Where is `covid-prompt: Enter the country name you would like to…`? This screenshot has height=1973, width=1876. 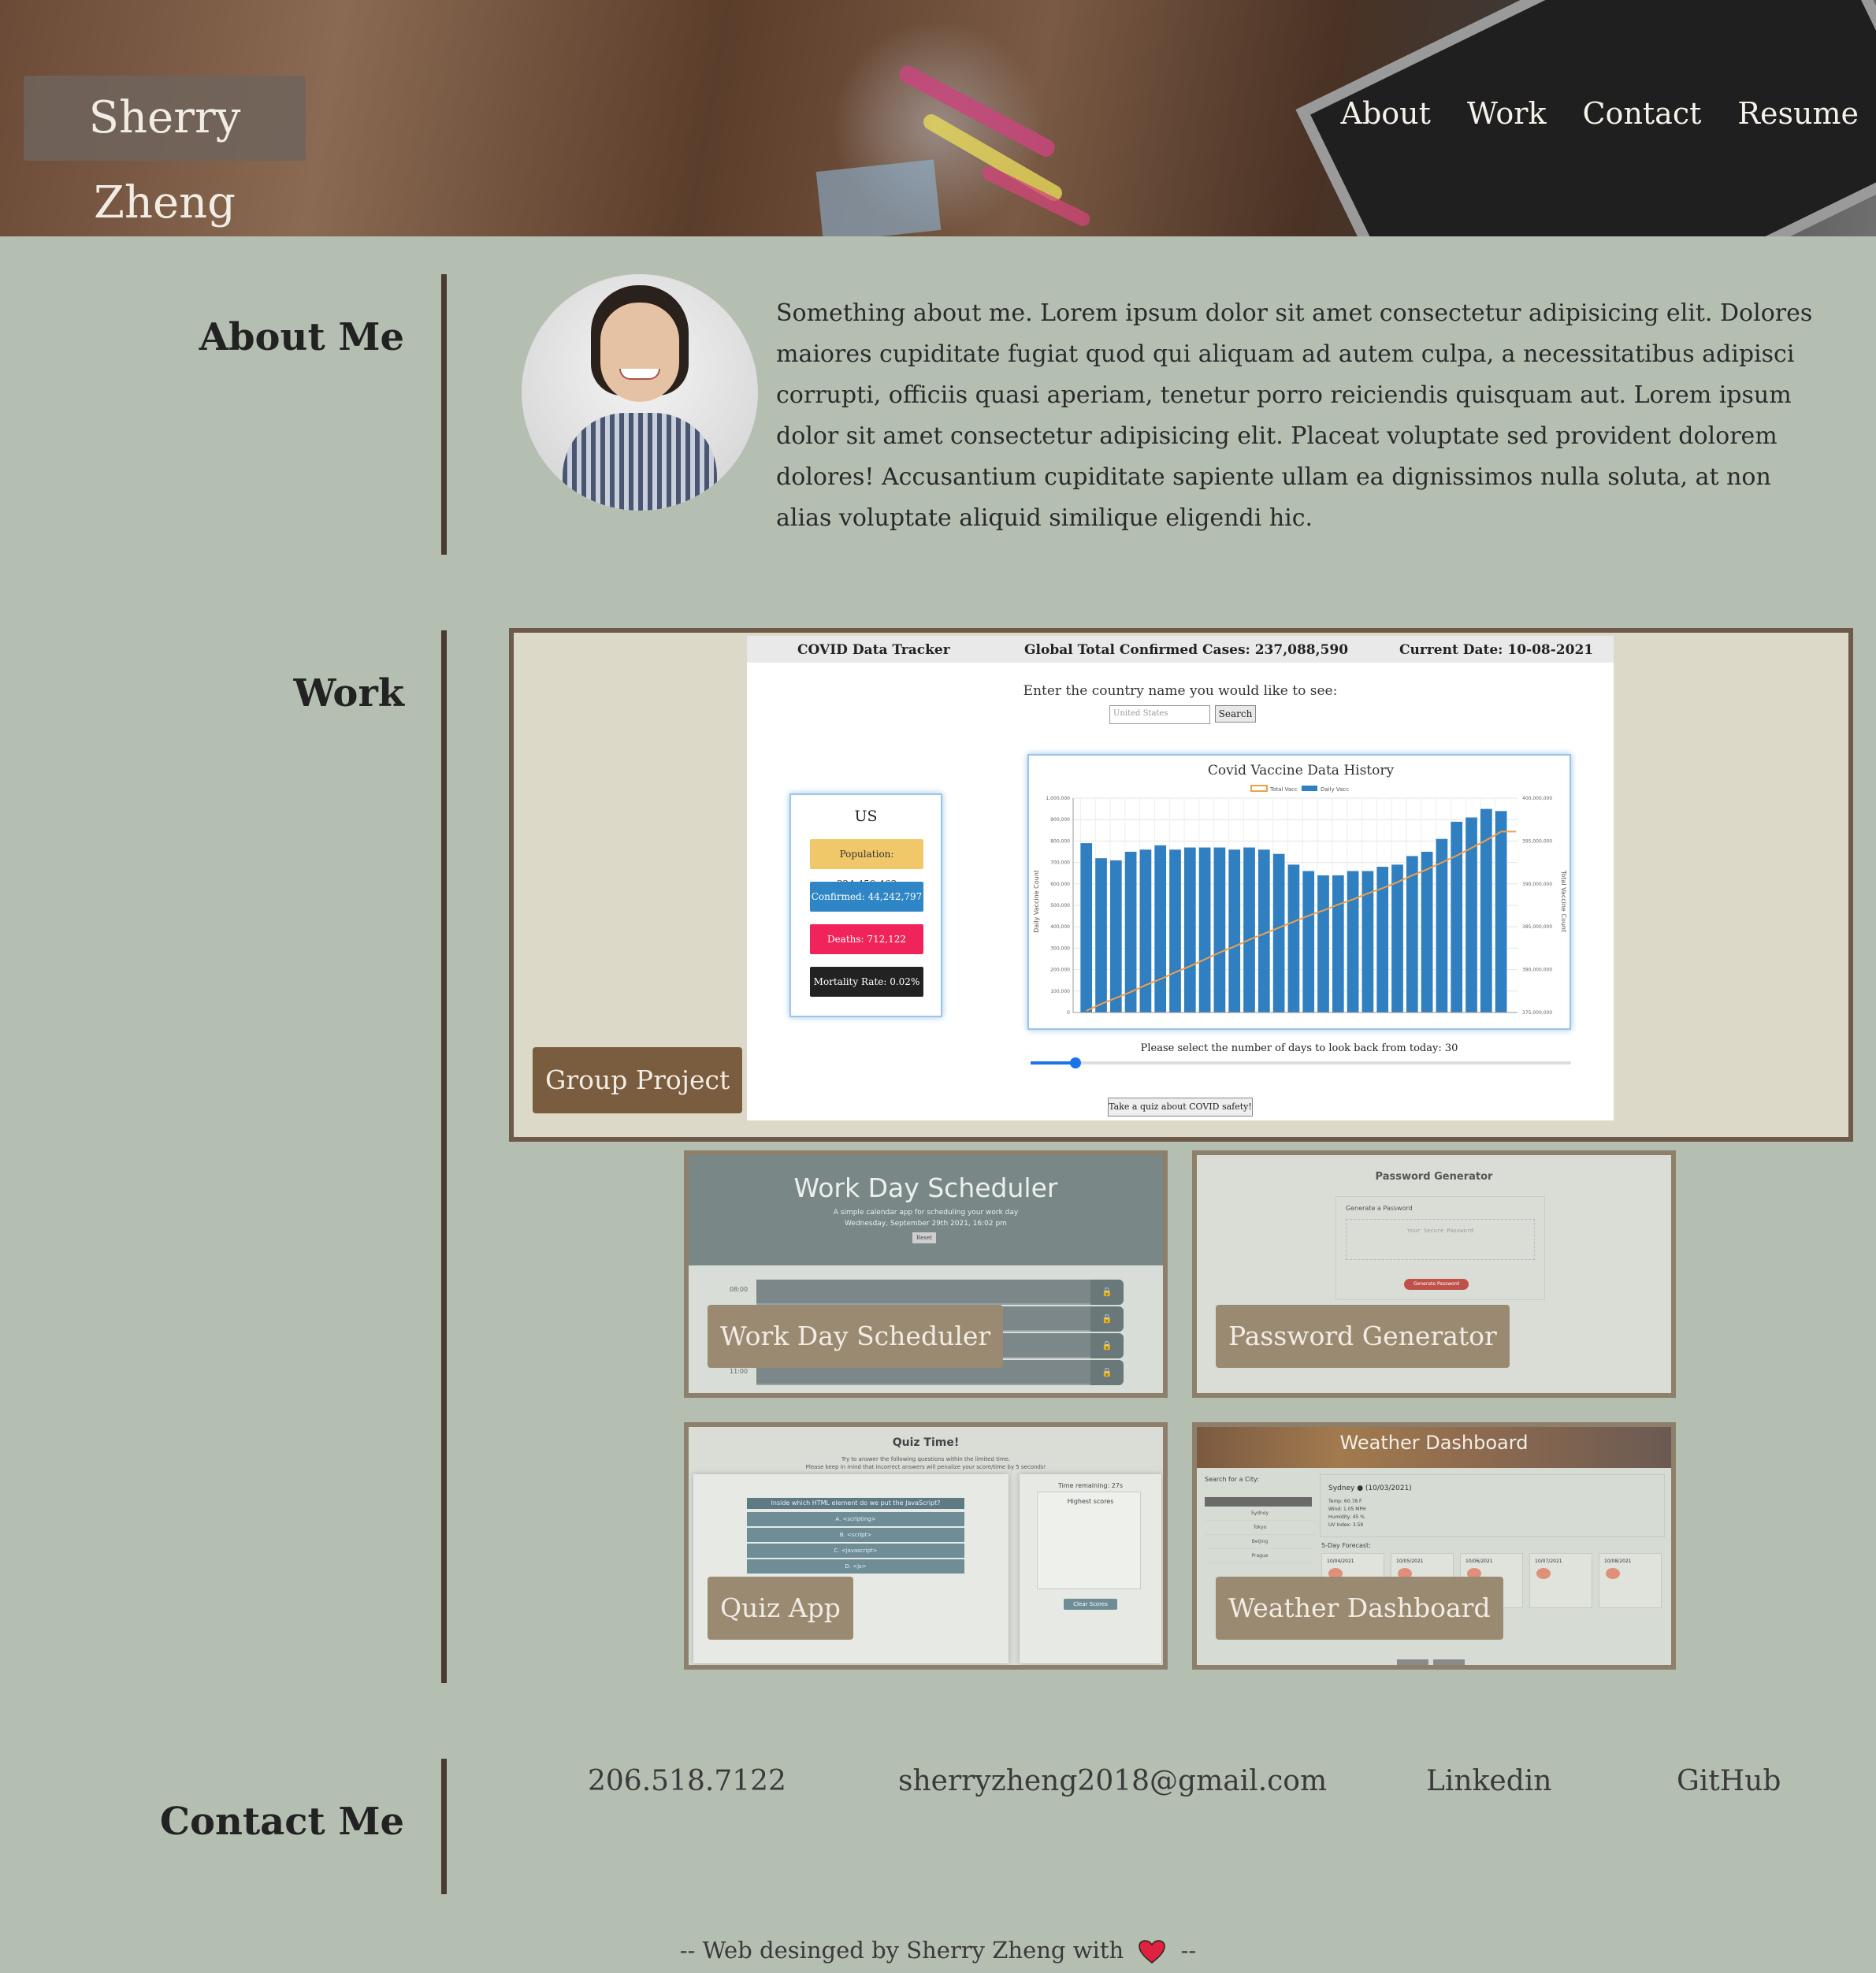 covid-prompt: Enter the country name you would like to… is located at coordinates (1180, 691).